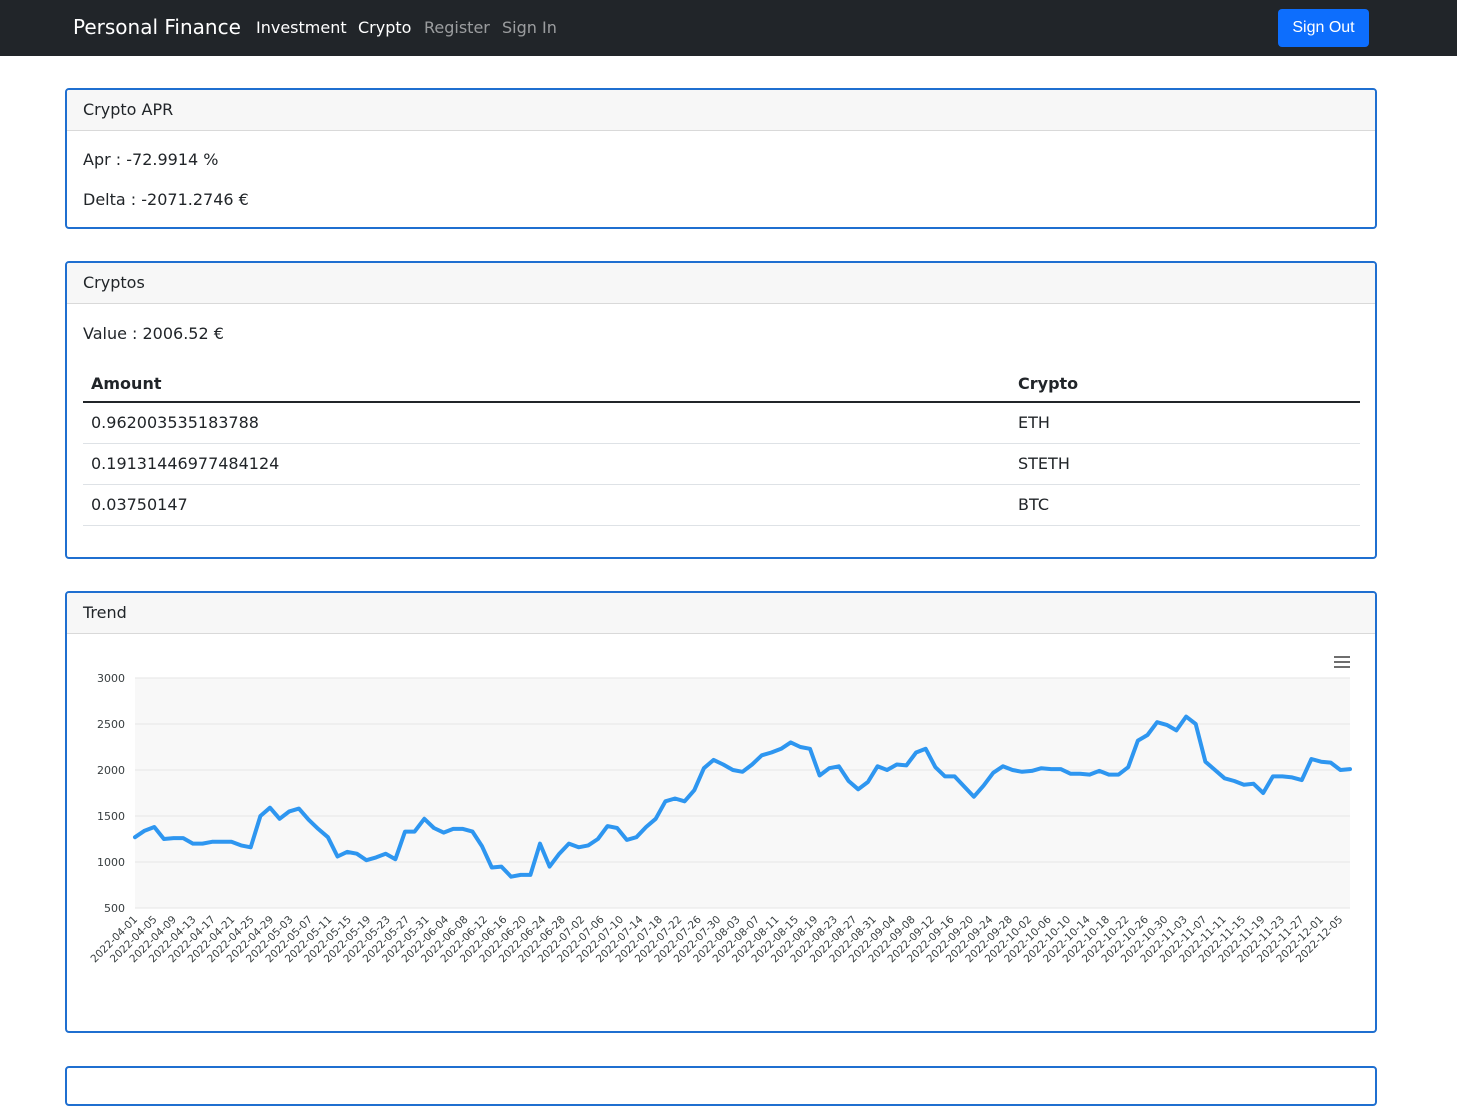  I want to click on header-crypto: Crypto, so click(1185, 384).